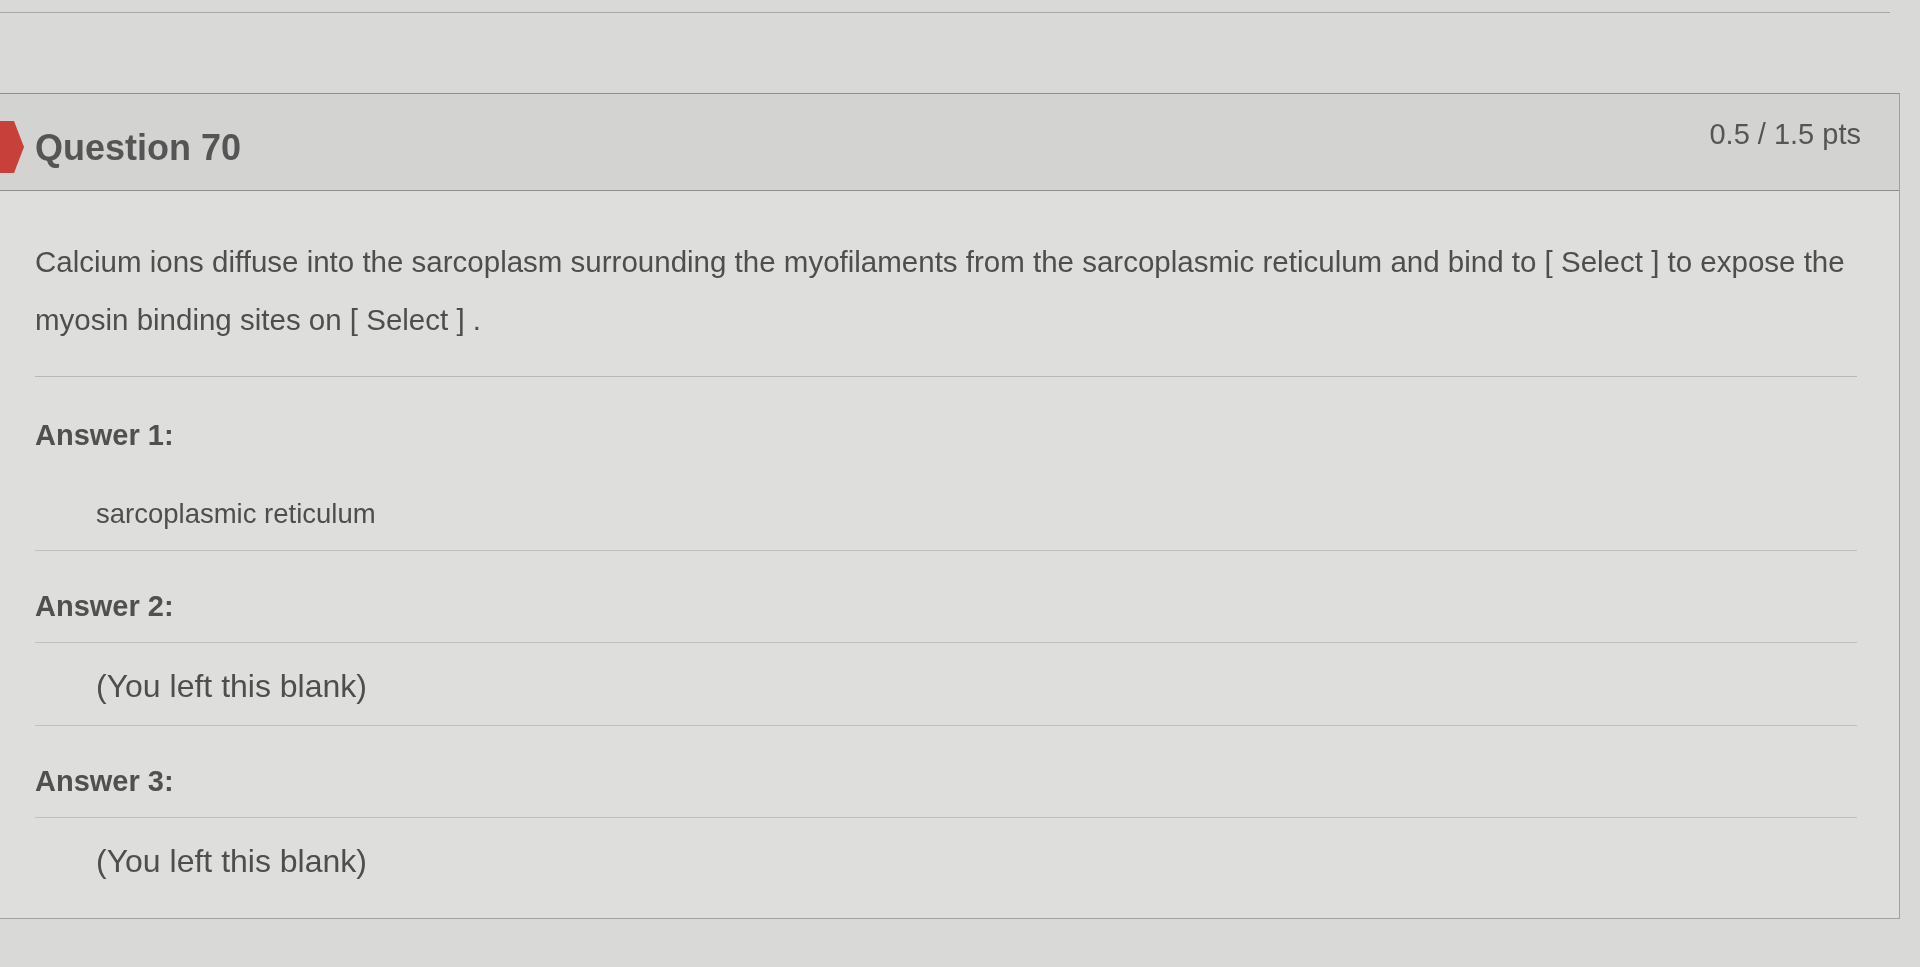 This screenshot has width=1920, height=967. Describe the element at coordinates (1785, 134) in the screenshot. I see `points-score: 0.5 / 1.5 pts` at that location.